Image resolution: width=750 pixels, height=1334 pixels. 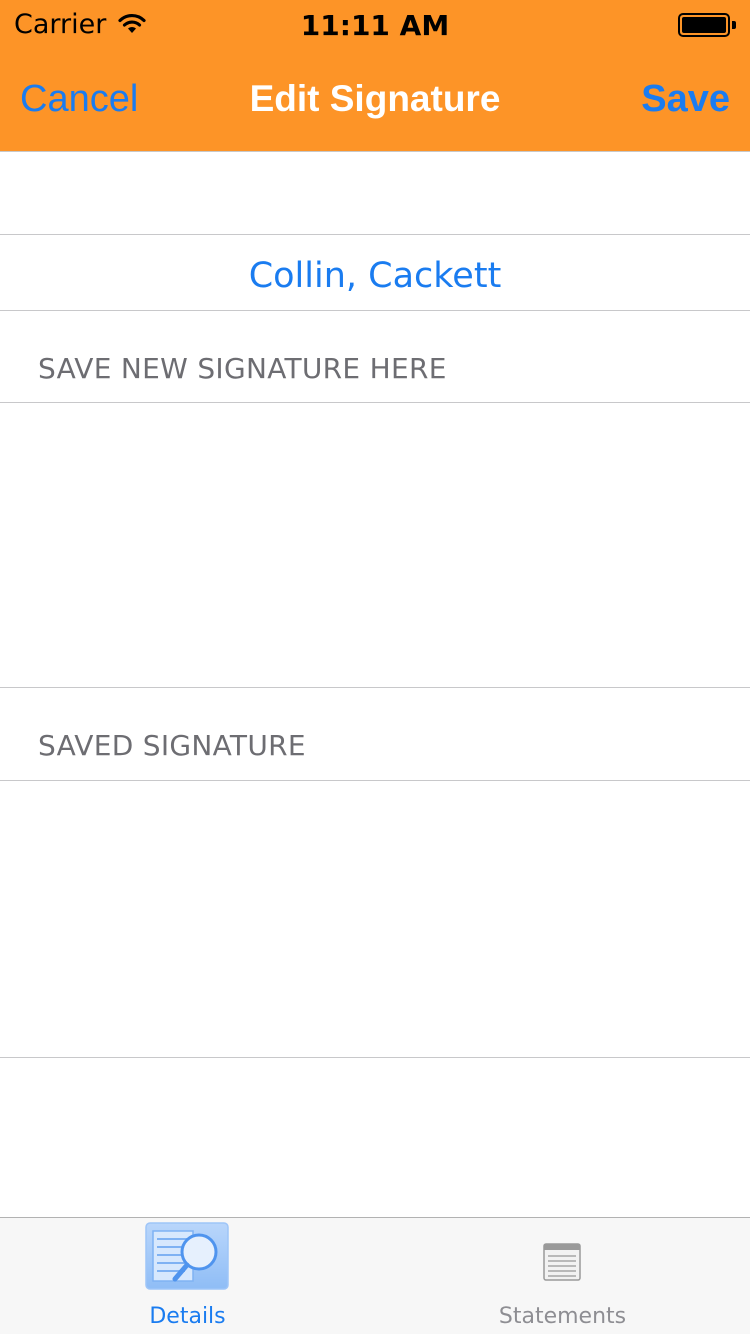 I want to click on new-signature-header: SAVE NEW SIGNATURE HERE, so click(x=242, y=368).